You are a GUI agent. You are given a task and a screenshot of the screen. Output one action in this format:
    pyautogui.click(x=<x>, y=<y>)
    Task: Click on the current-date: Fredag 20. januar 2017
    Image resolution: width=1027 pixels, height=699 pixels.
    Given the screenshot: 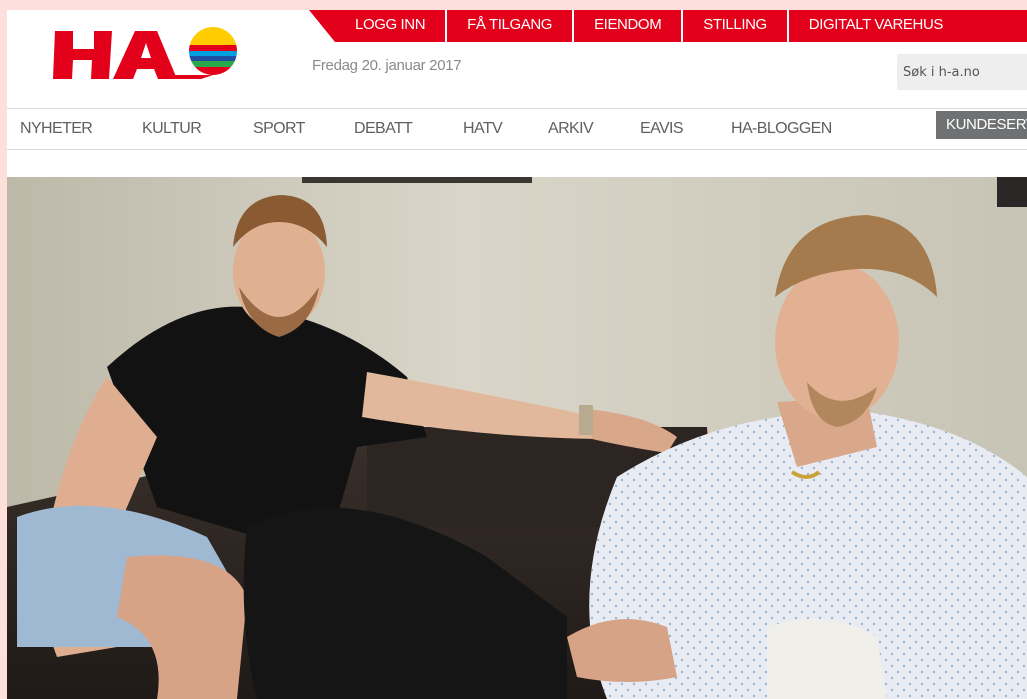 What is the action you would take?
    pyautogui.click(x=387, y=65)
    